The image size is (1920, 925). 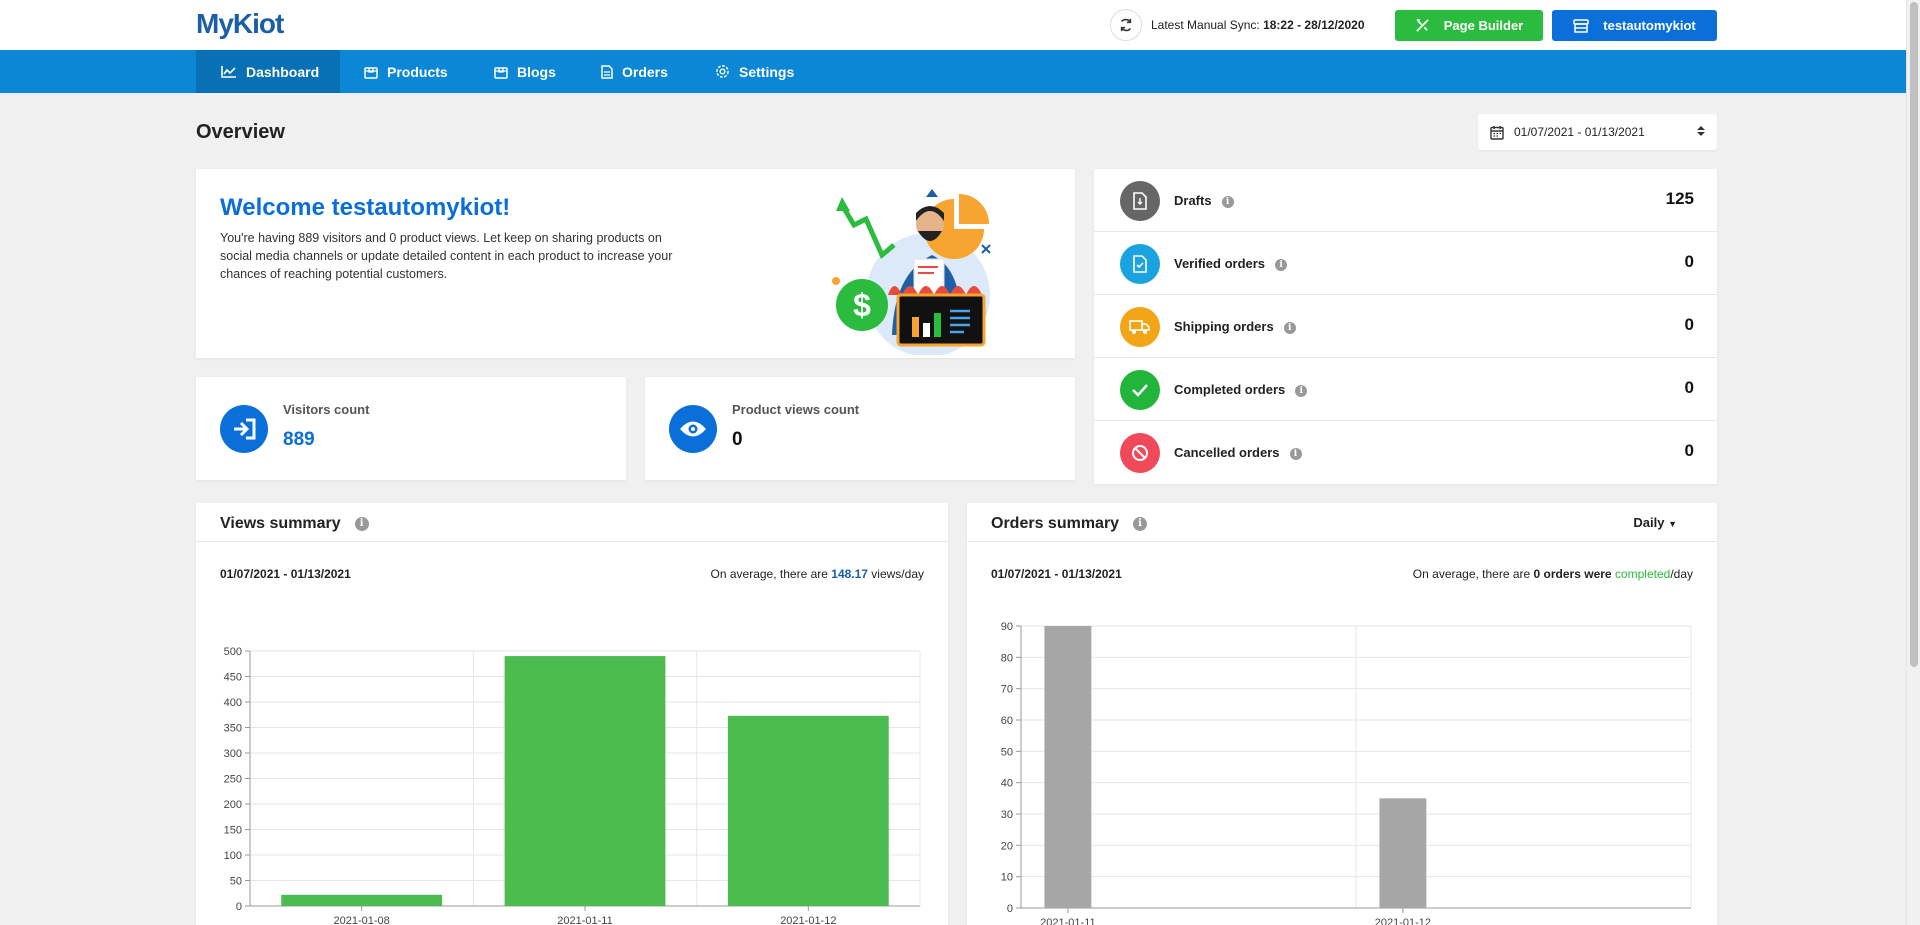 I want to click on calendar-icon, so click(x=1497, y=132).